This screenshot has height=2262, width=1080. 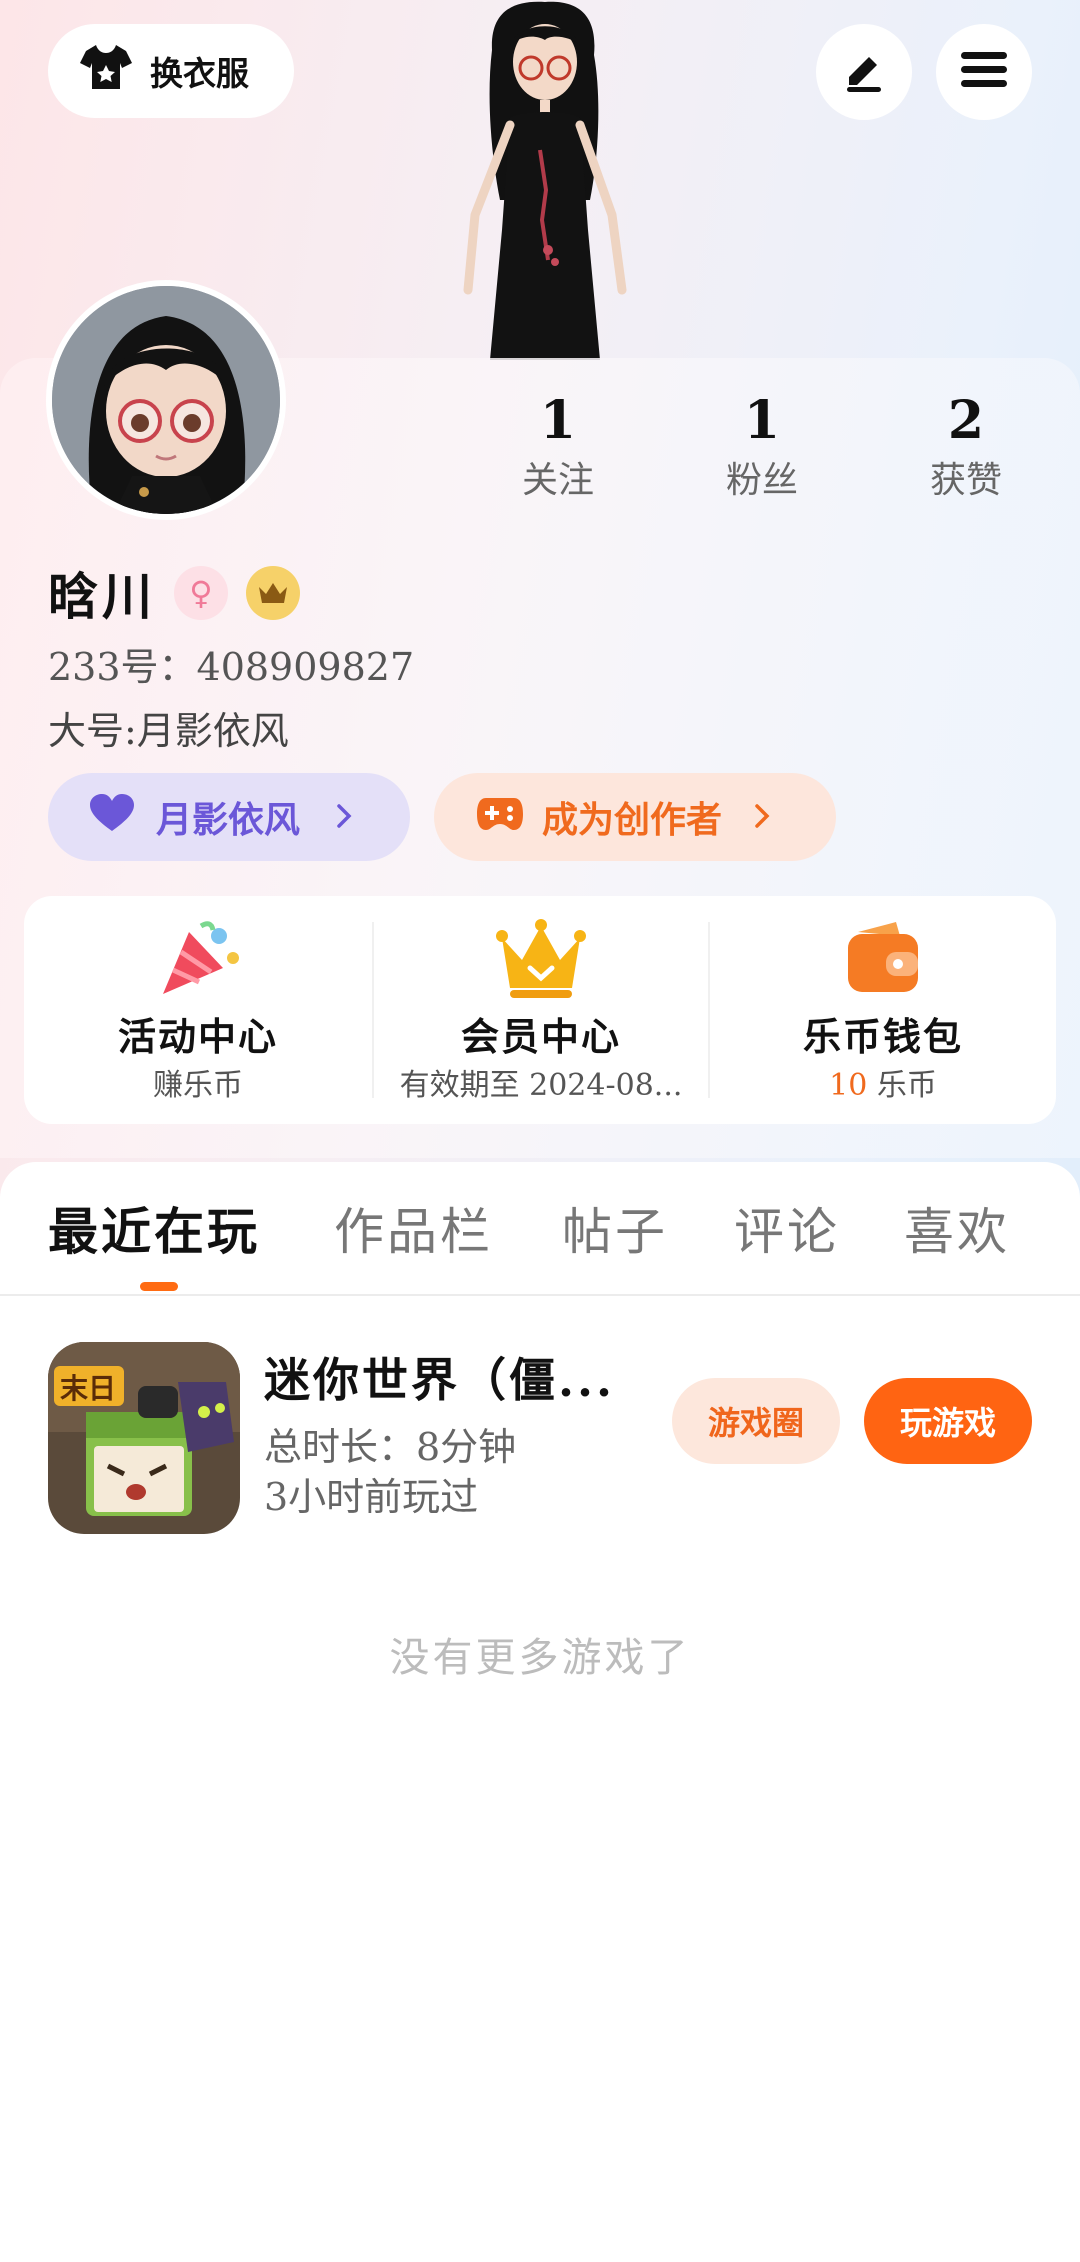 I want to click on game-icon-text: 末日, so click(x=88, y=1388).